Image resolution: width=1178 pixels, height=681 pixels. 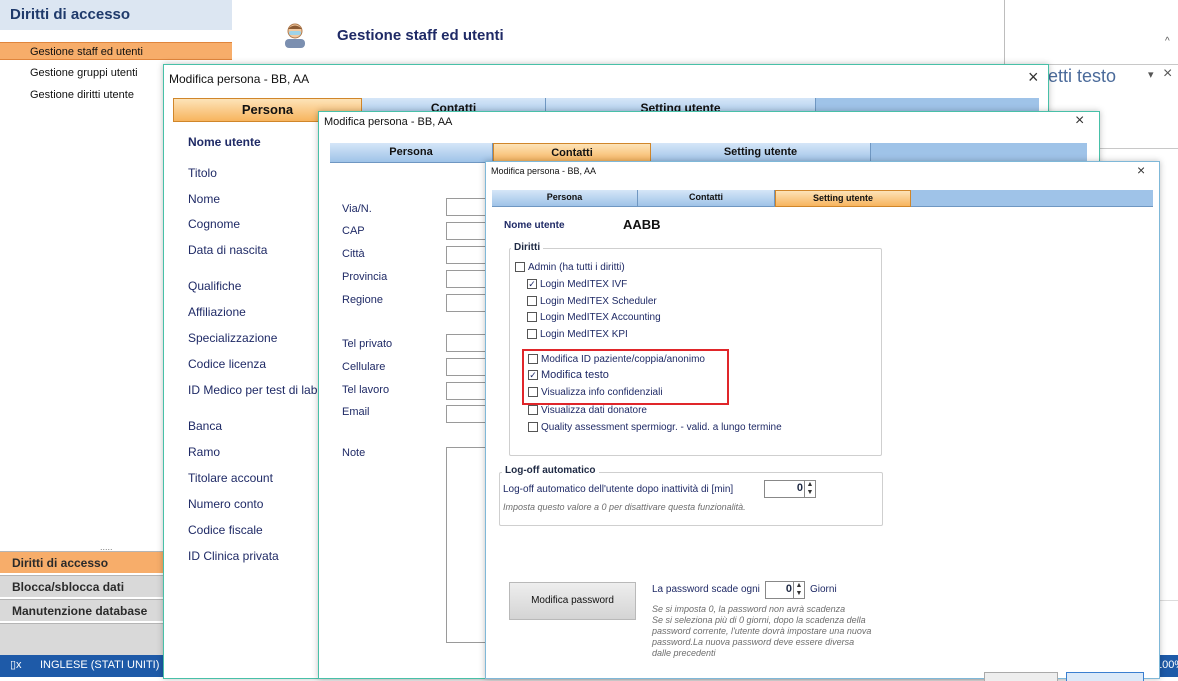 I want to click on right-login-kpi: Login MedITEX KPI, so click(x=577, y=334).